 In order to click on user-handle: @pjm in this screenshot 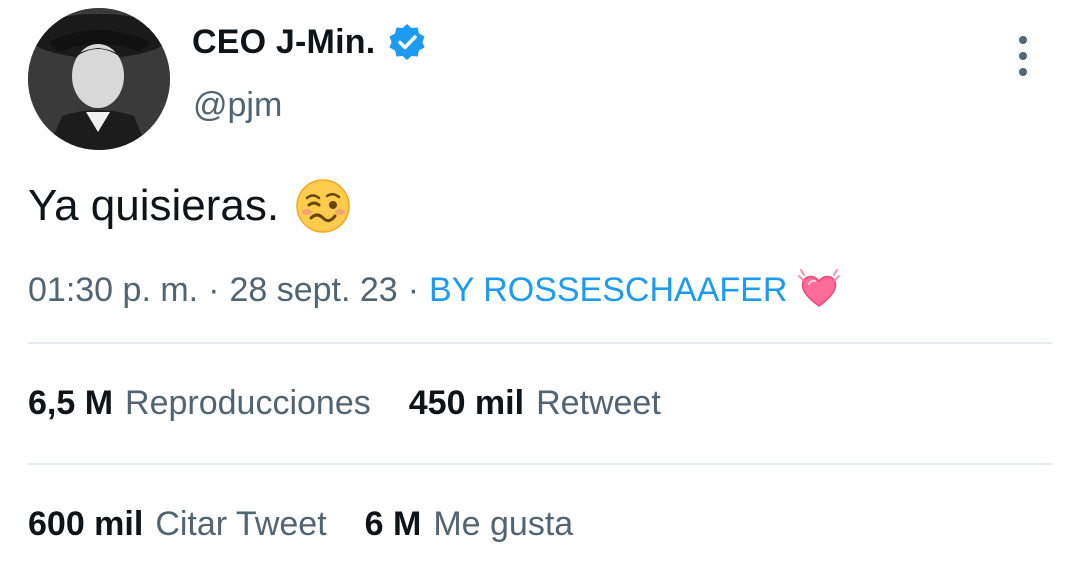, I will do `click(237, 105)`.